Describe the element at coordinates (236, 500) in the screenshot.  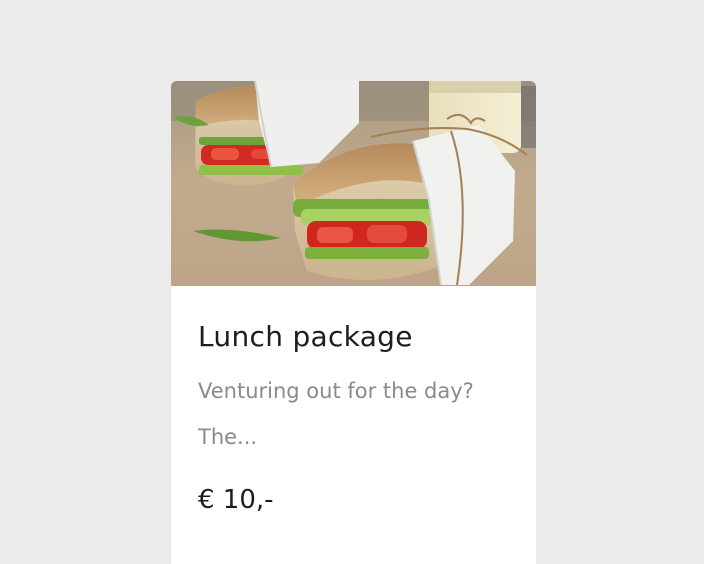
I see `product-price: € 10,-` at that location.